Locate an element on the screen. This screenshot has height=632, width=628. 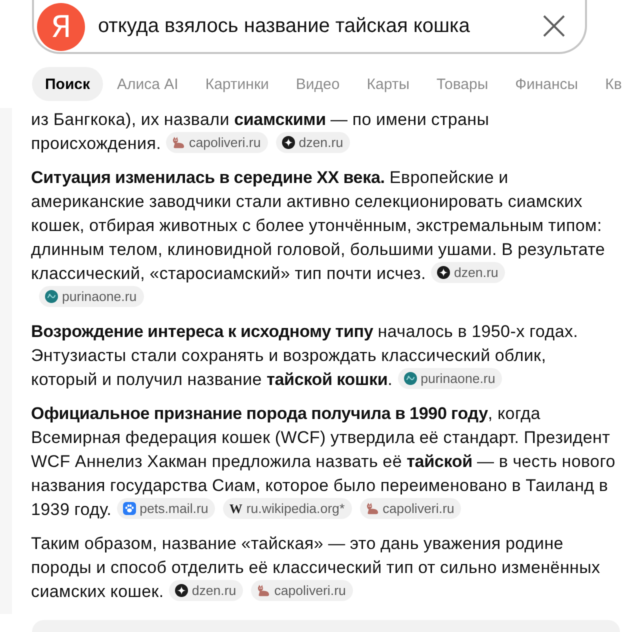
answer-paragraph: Таким образом, название «тайская» — это дань уважения родине породы и способ отделить её классический тип от сильно изменённых сиамских кошек. dzen.ru capoliveri.ru is located at coordinates (316, 568).